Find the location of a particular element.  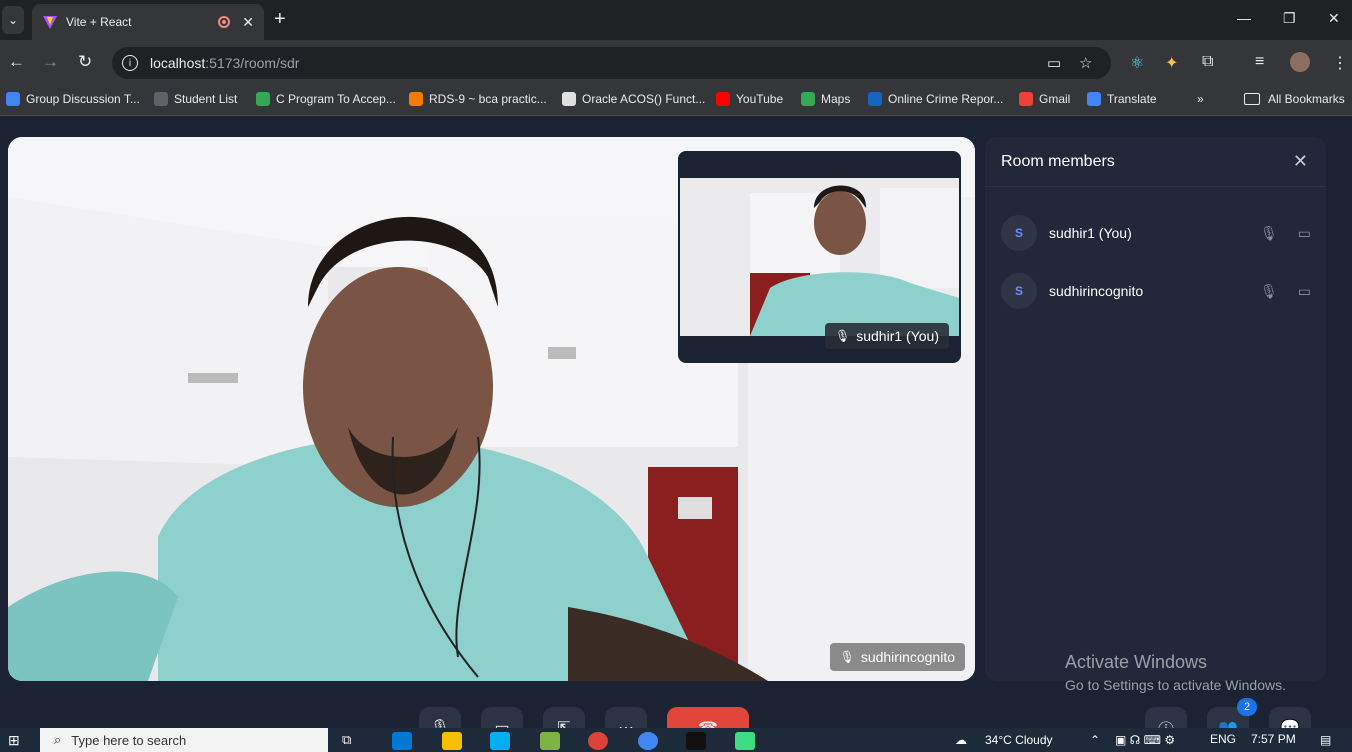

language-indicator: ENG is located at coordinates (1223, 739).